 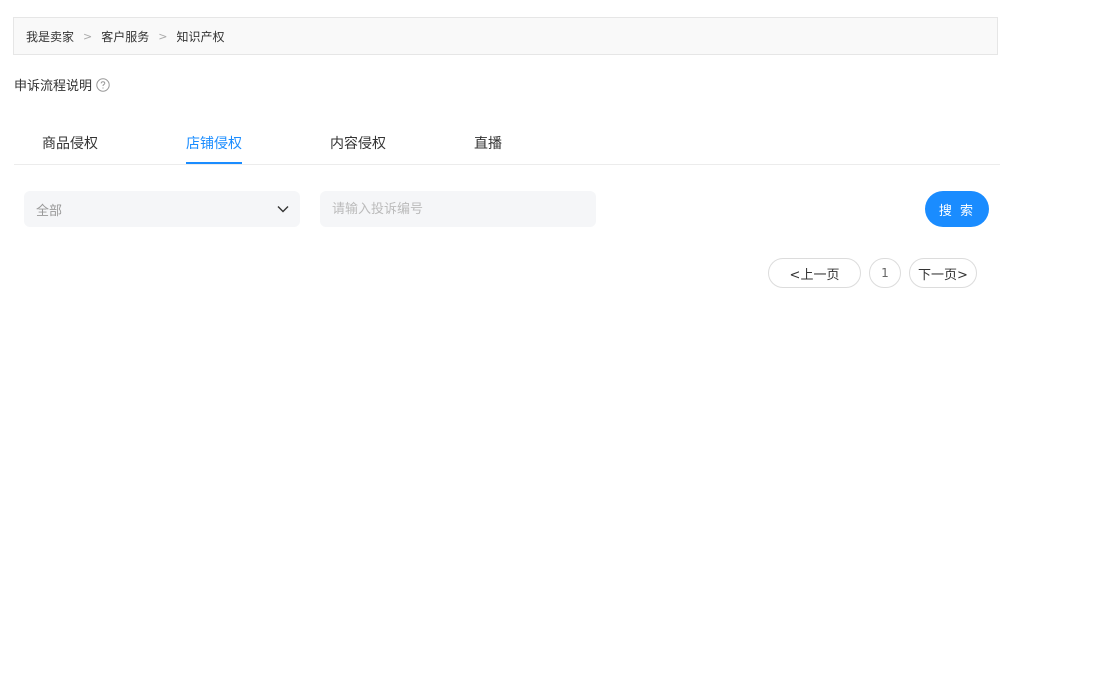 What do you see at coordinates (885, 273) in the screenshot?
I see `page-number-button: 1` at bounding box center [885, 273].